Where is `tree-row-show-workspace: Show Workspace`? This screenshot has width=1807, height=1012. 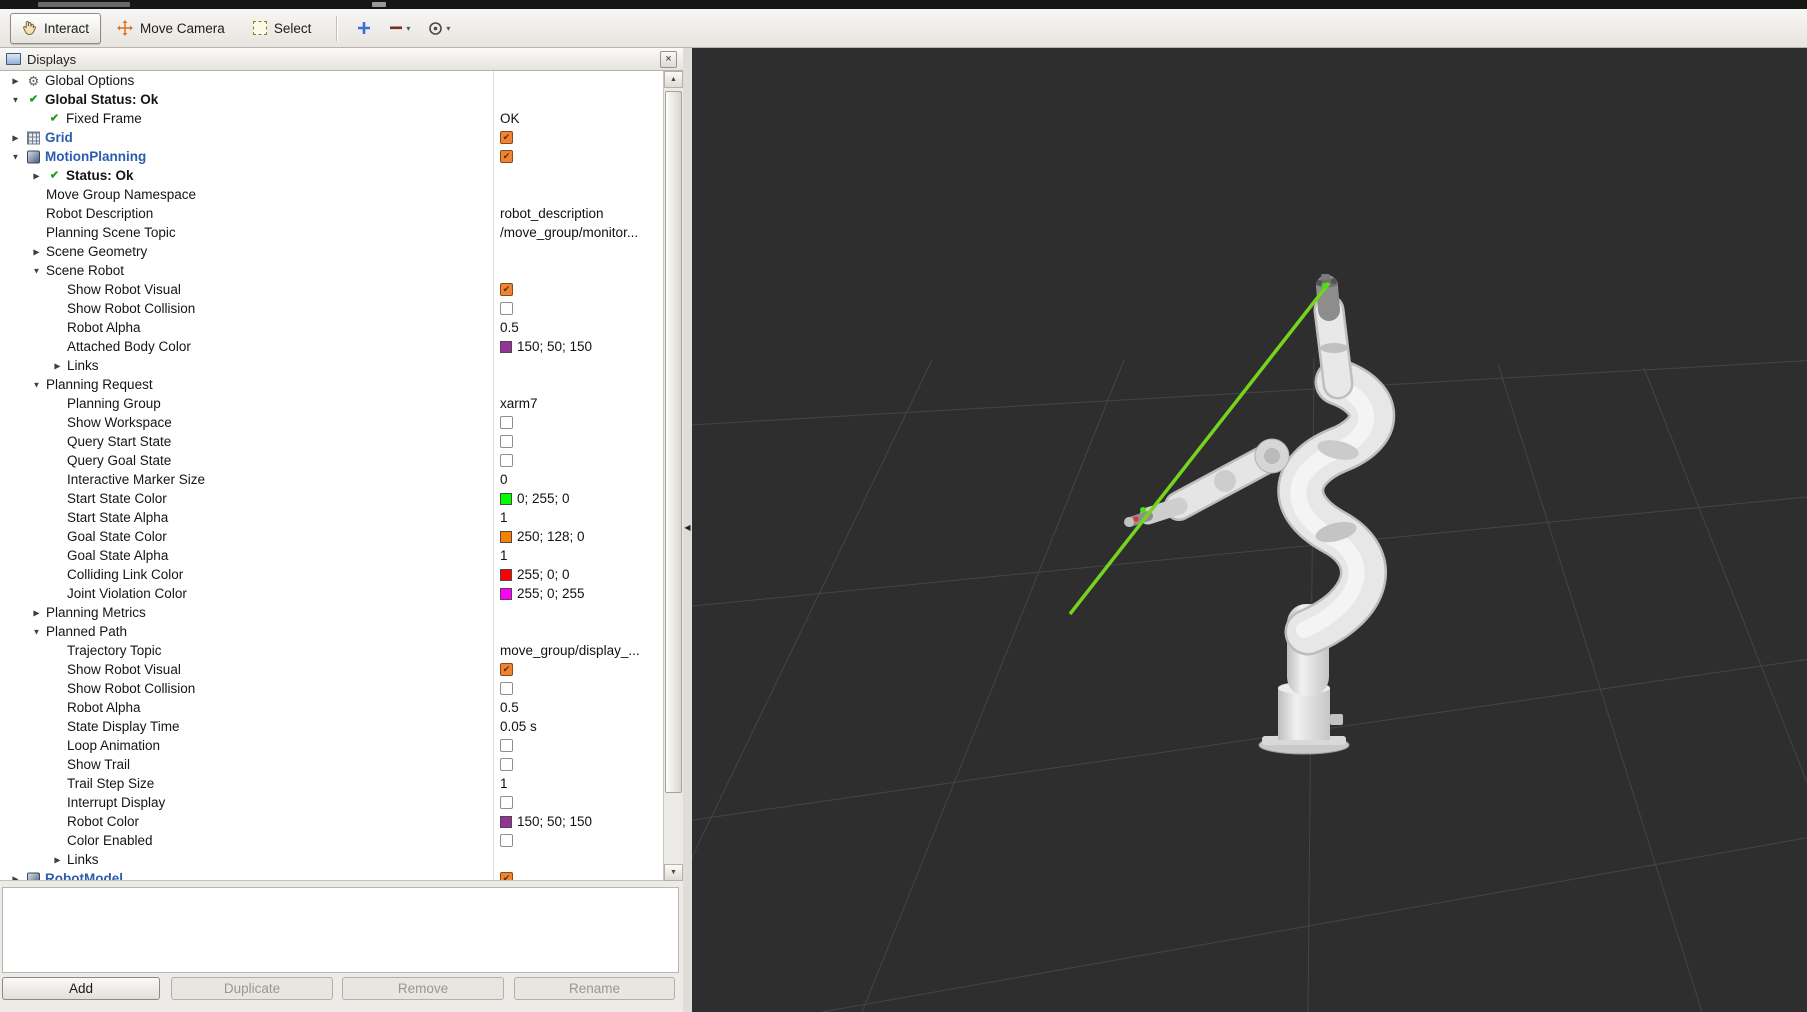 tree-row-show-workspace: Show Workspace is located at coordinates (341, 422).